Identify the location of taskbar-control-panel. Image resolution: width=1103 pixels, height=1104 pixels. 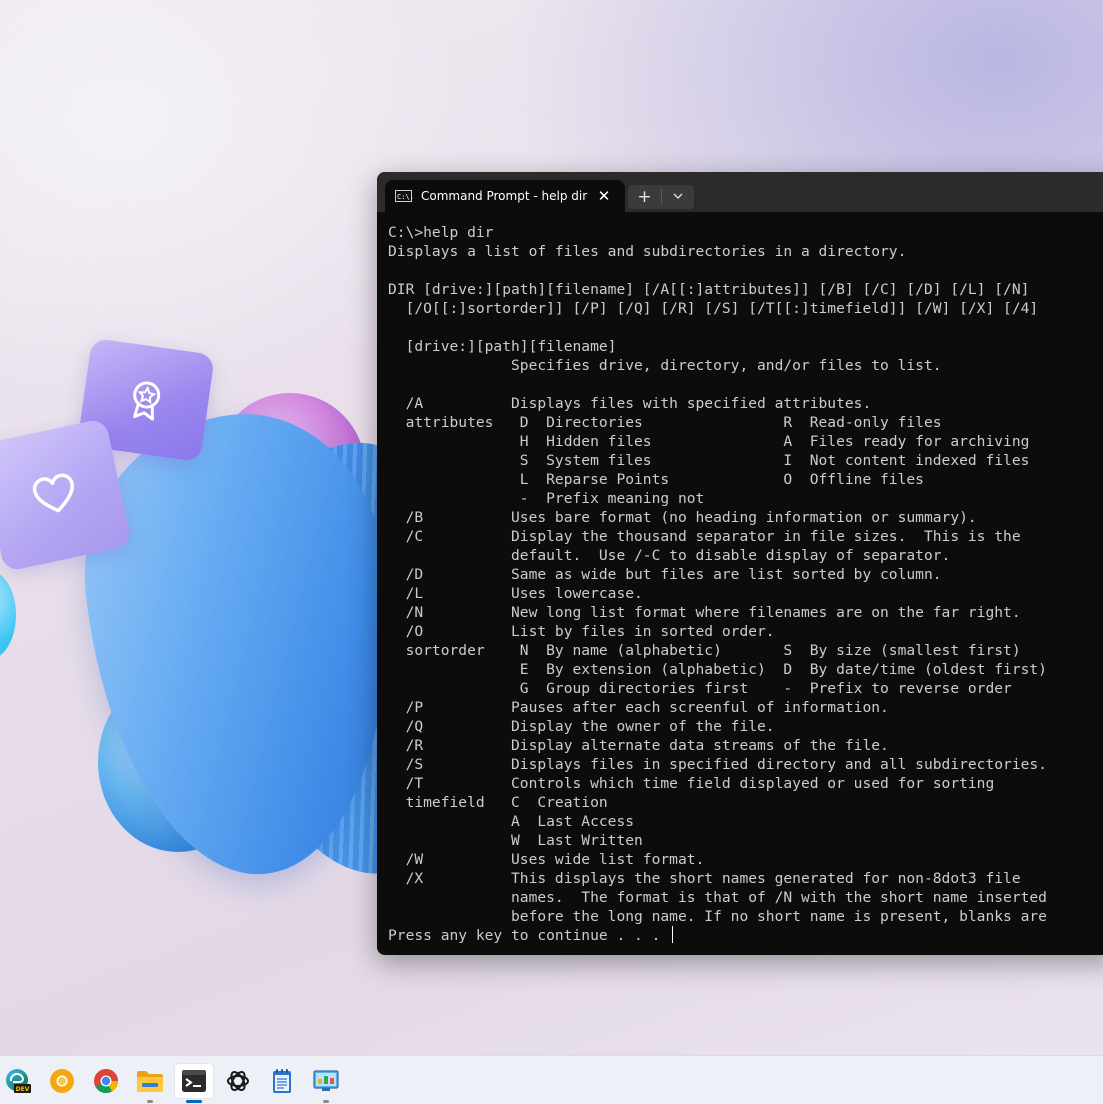
(326, 1083).